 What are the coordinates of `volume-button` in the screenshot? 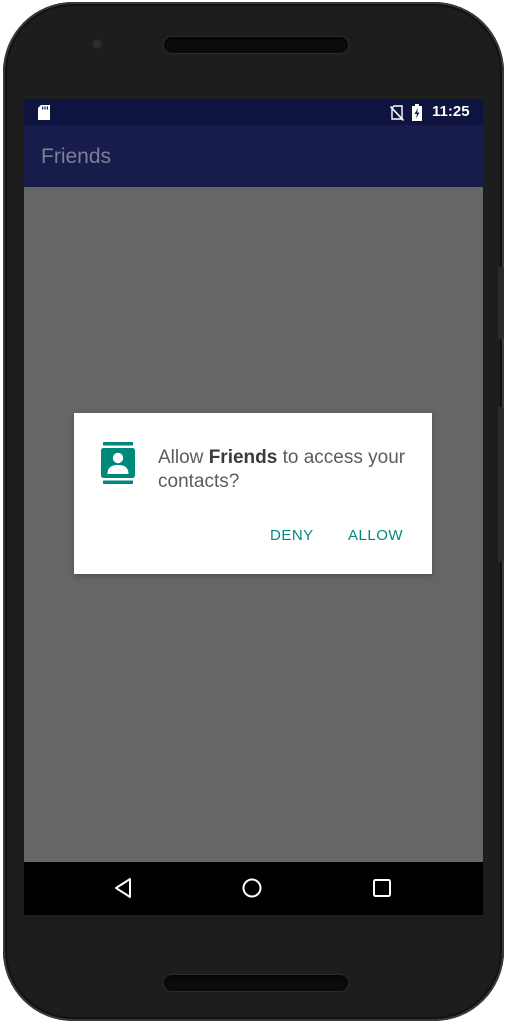 It's located at (501, 484).